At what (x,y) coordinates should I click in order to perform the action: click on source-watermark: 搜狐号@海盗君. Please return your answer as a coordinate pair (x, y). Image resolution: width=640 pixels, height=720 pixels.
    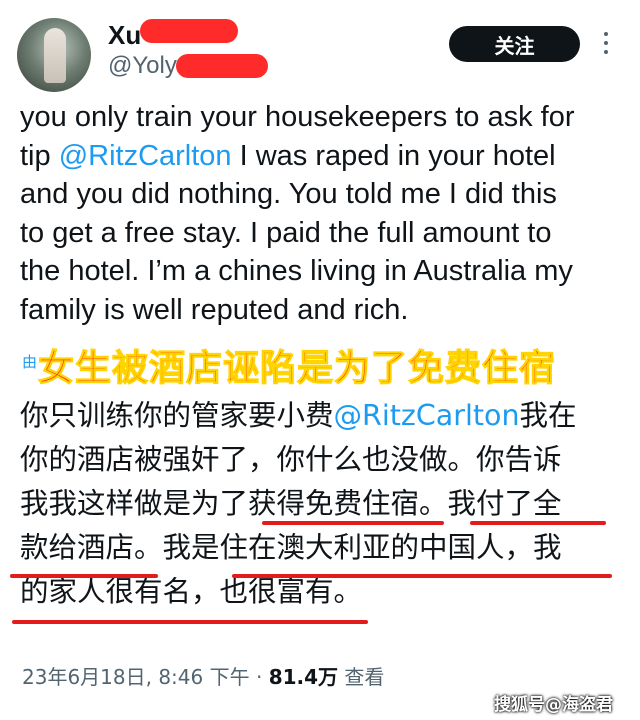
    Looking at the image, I should click on (553, 705).